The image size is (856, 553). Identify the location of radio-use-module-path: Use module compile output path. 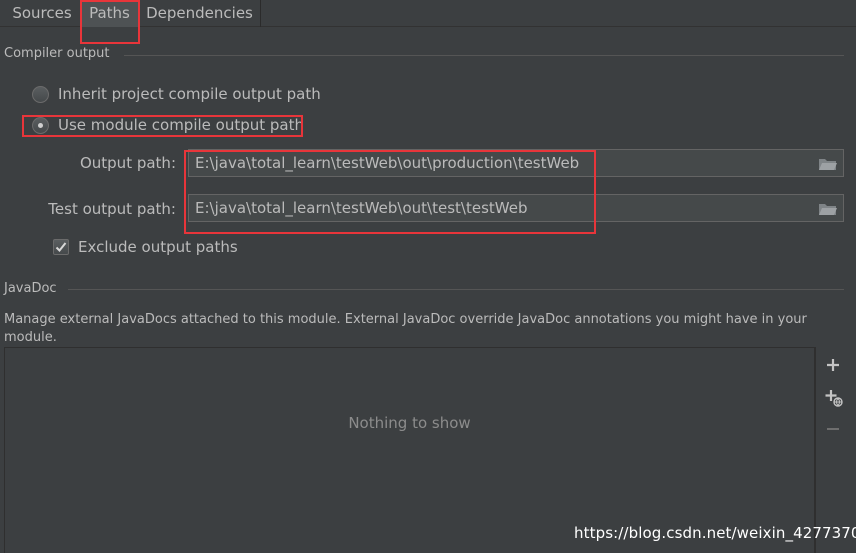
(168, 125).